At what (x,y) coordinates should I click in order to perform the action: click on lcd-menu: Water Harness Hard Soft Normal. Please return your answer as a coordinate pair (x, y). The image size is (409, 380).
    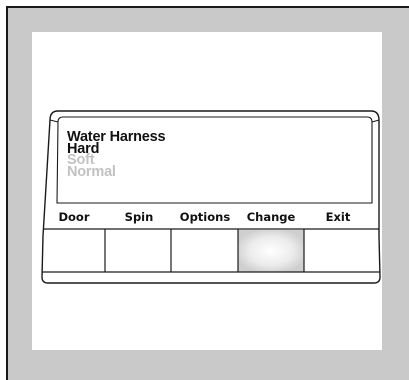
    Looking at the image, I should click on (192, 154).